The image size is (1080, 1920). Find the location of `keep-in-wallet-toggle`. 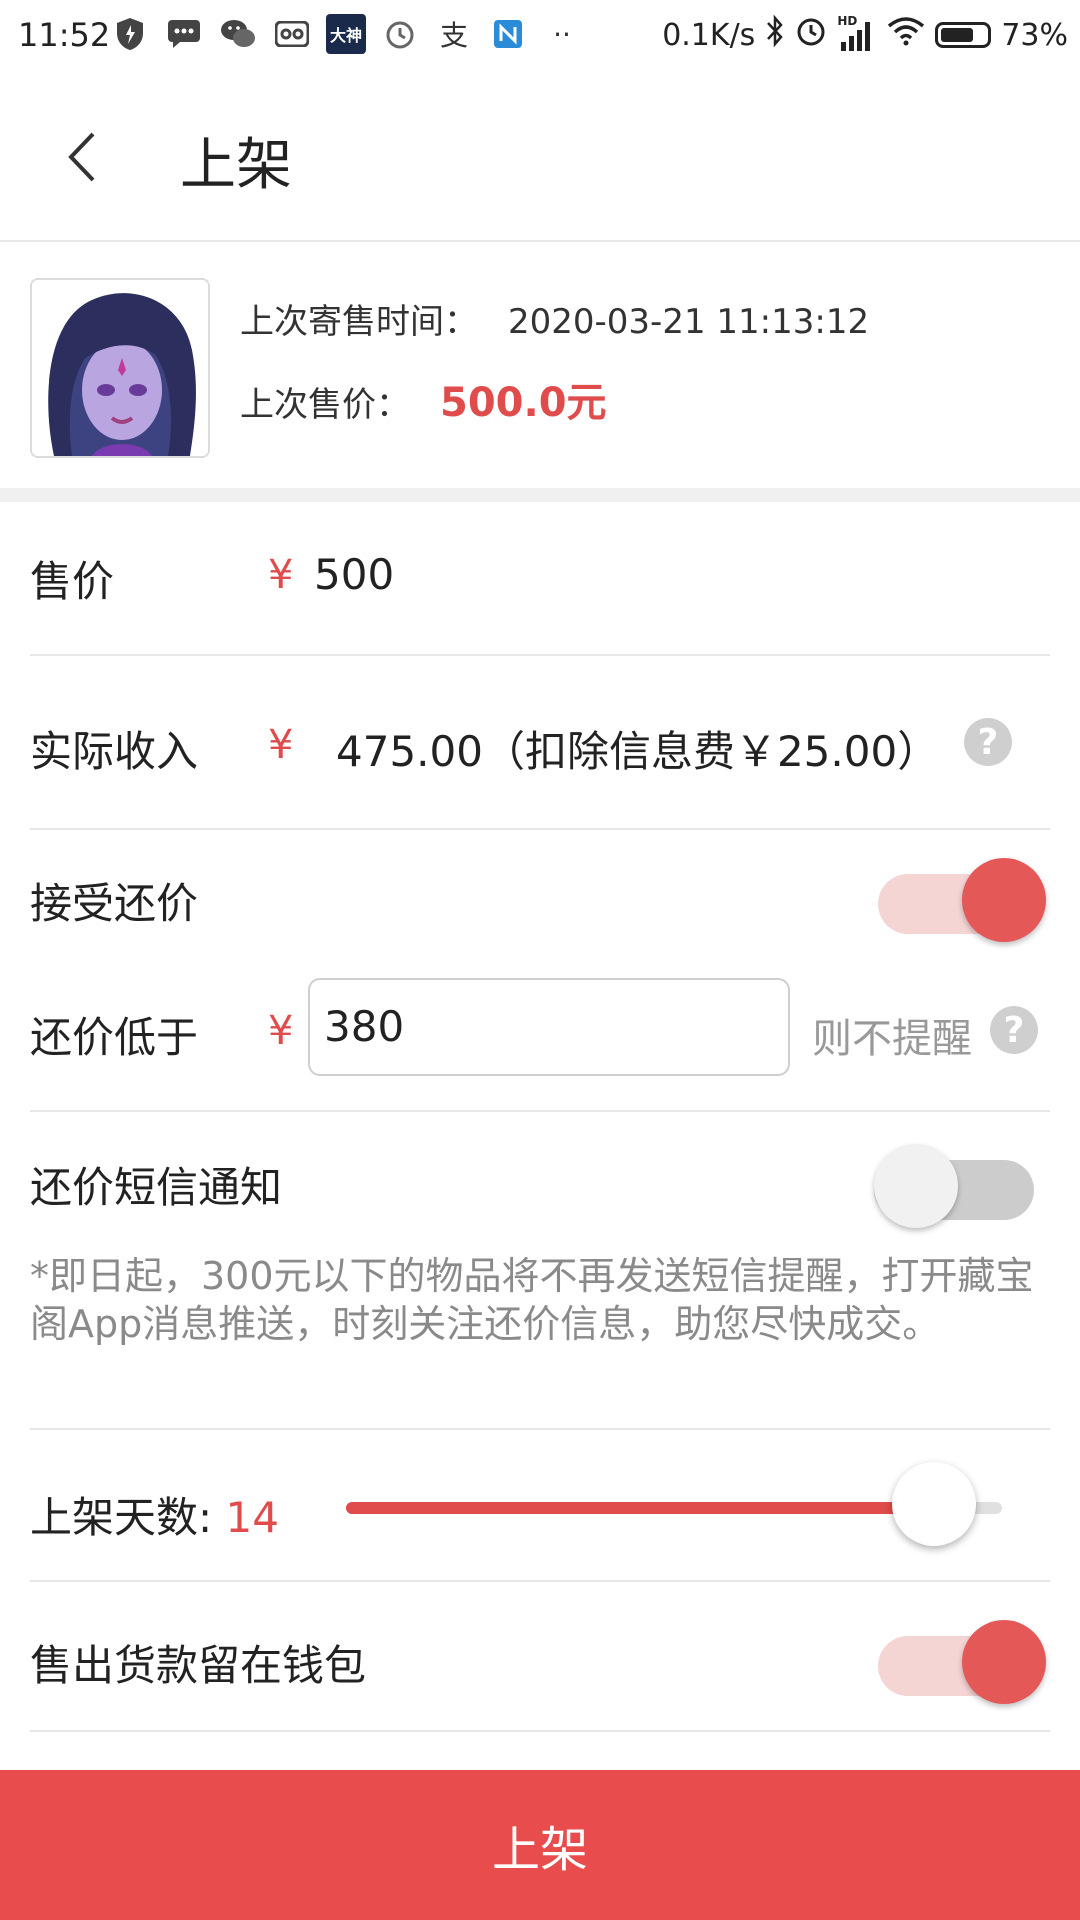

keep-in-wallet-toggle is located at coordinates (962, 1659).